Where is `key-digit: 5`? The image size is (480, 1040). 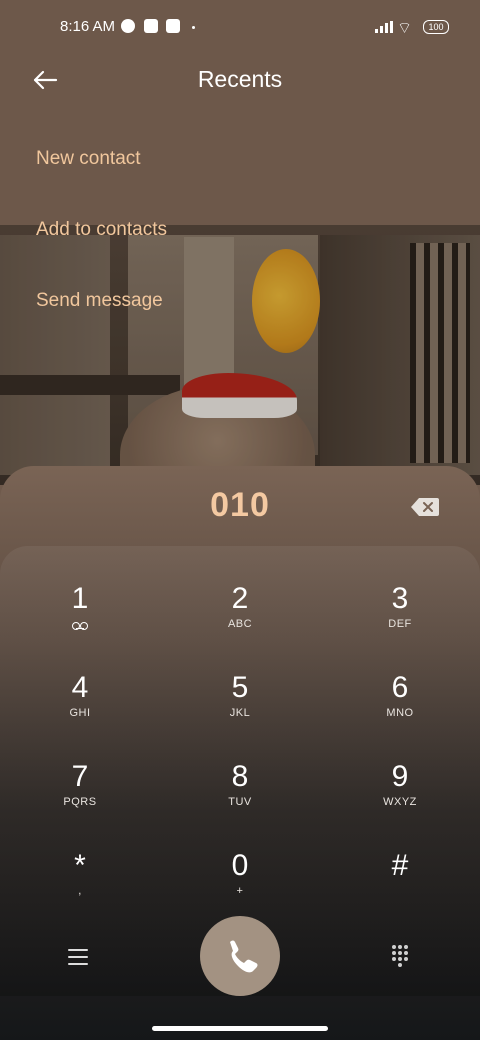
key-digit: 5 is located at coordinates (240, 687).